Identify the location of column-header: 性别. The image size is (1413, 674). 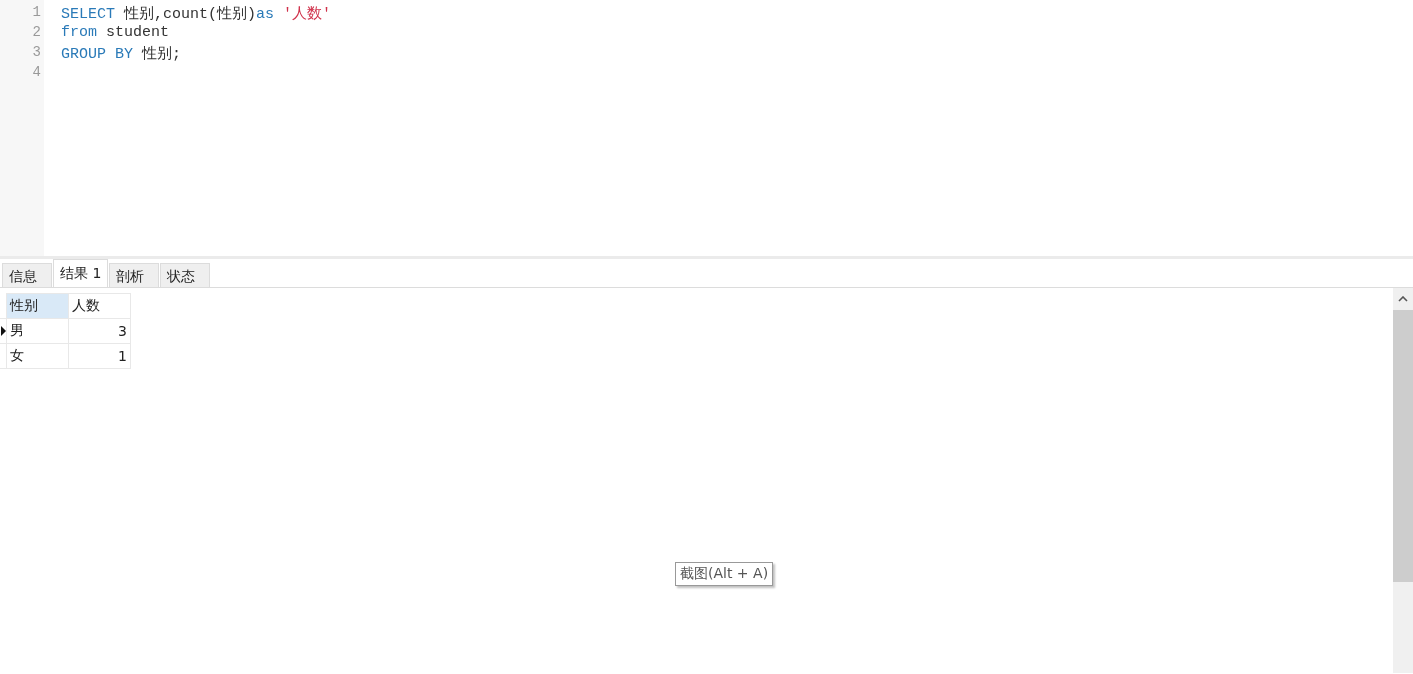
(37, 306).